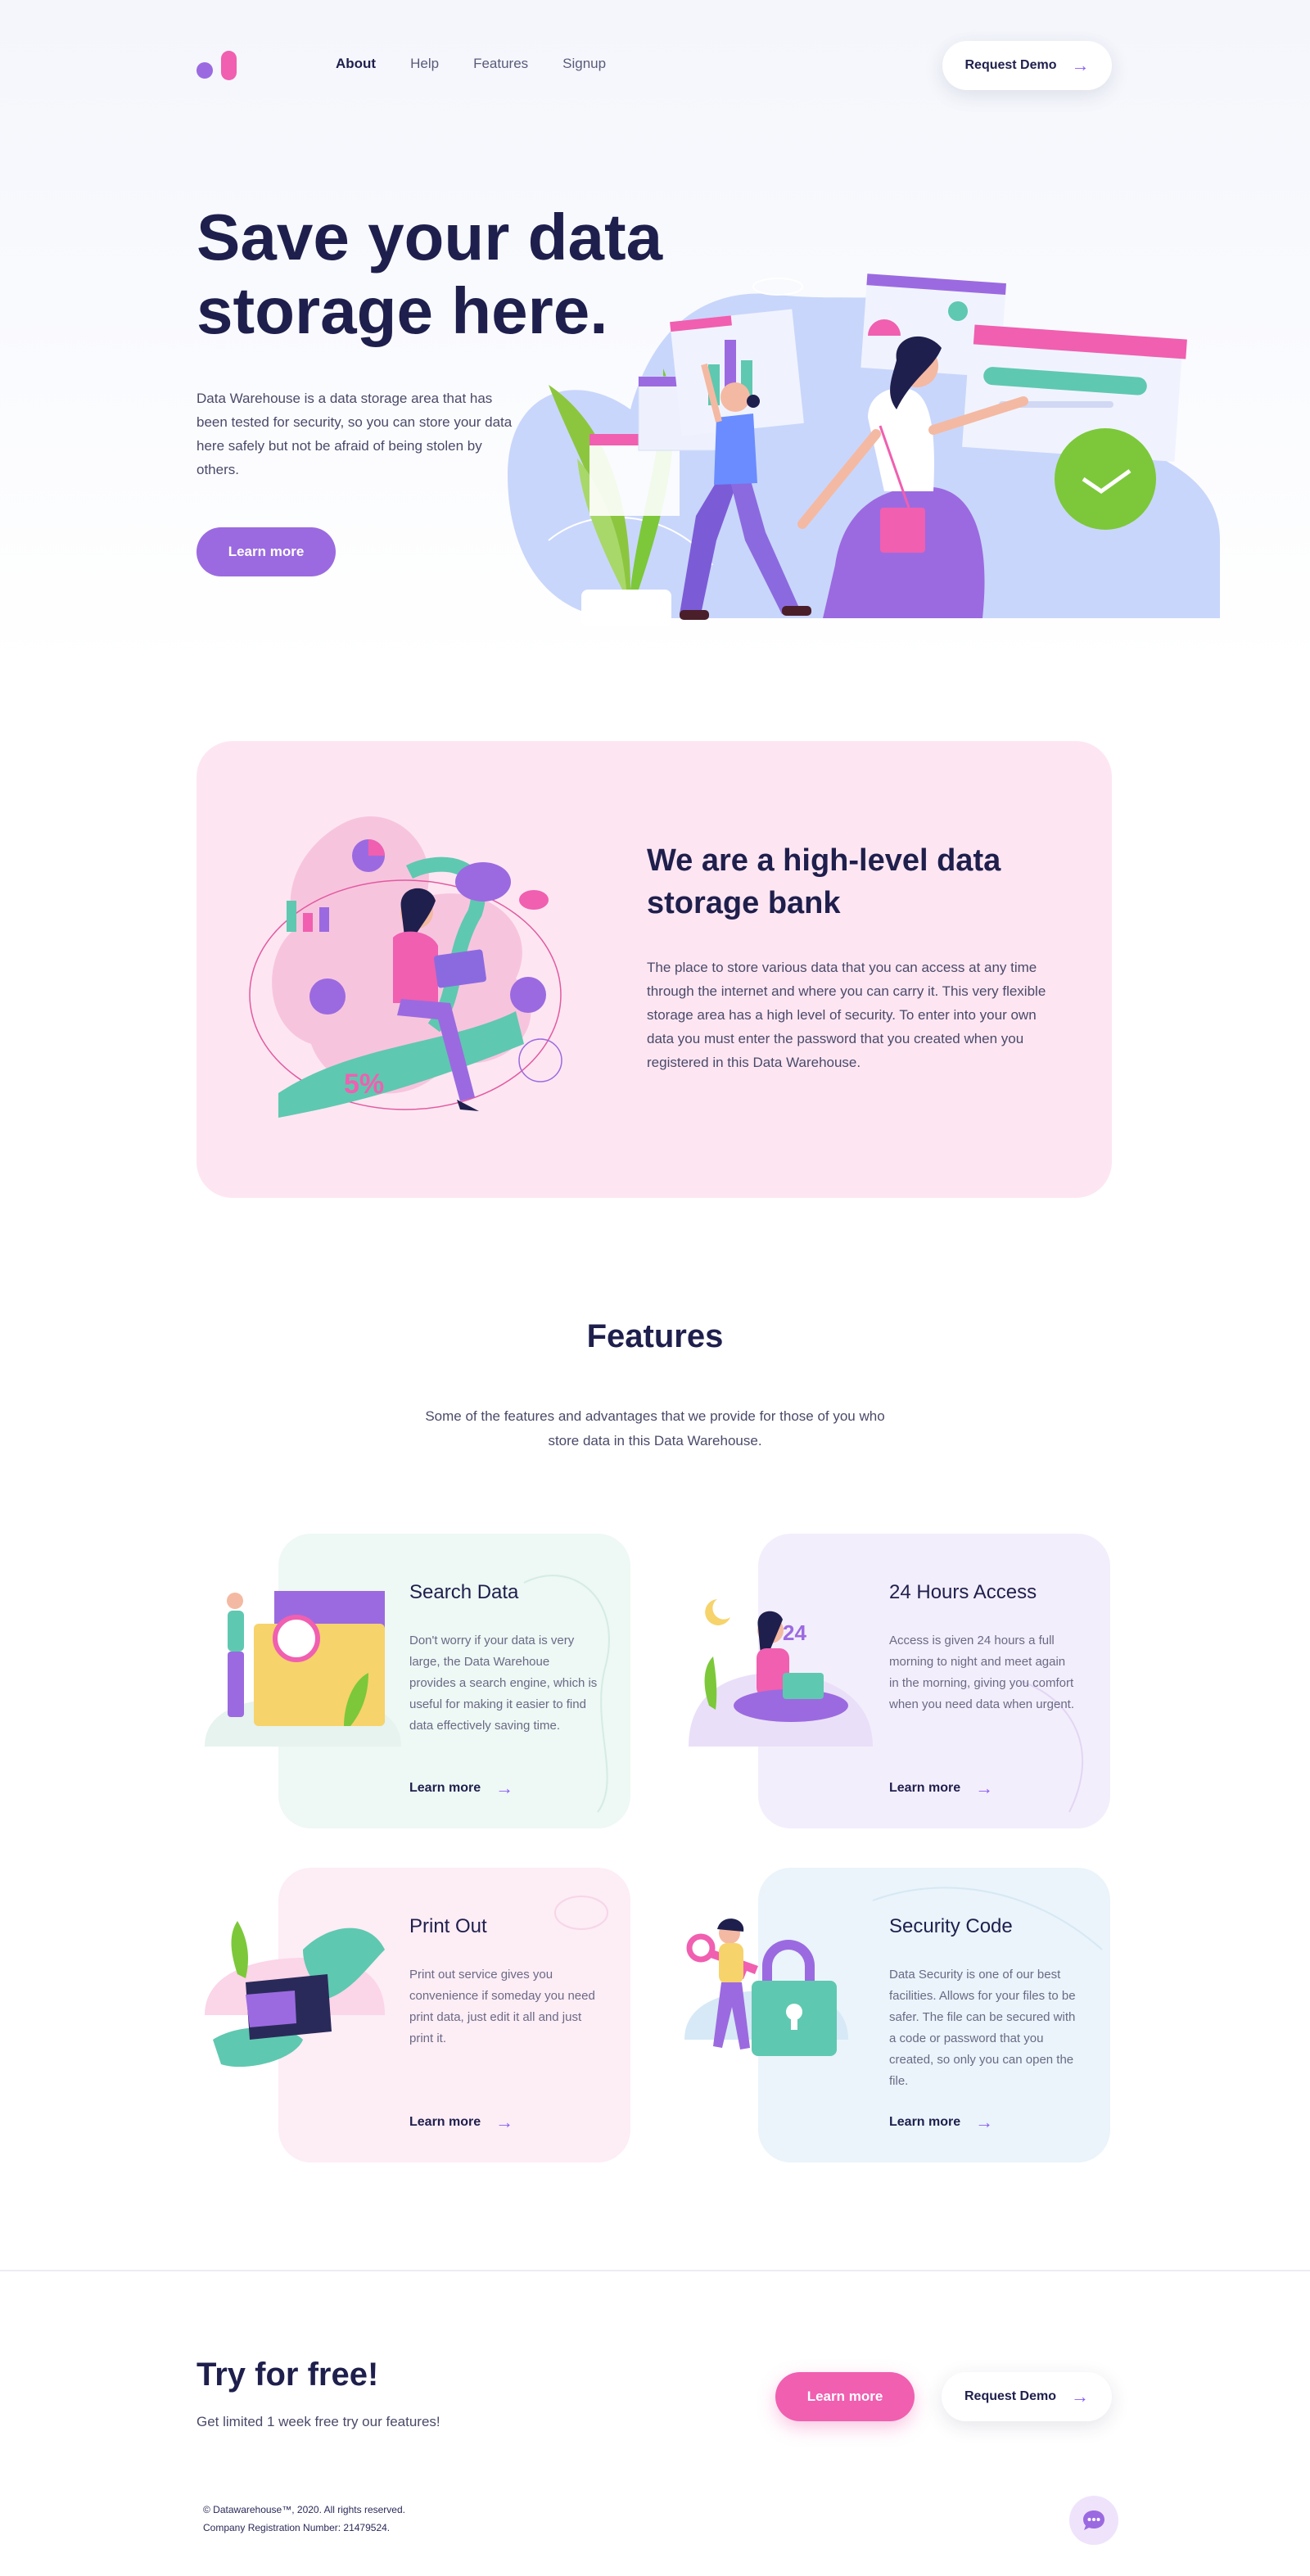 The width and height of the screenshot is (1310, 2576). I want to click on nav-link-help: Help, so click(424, 64).